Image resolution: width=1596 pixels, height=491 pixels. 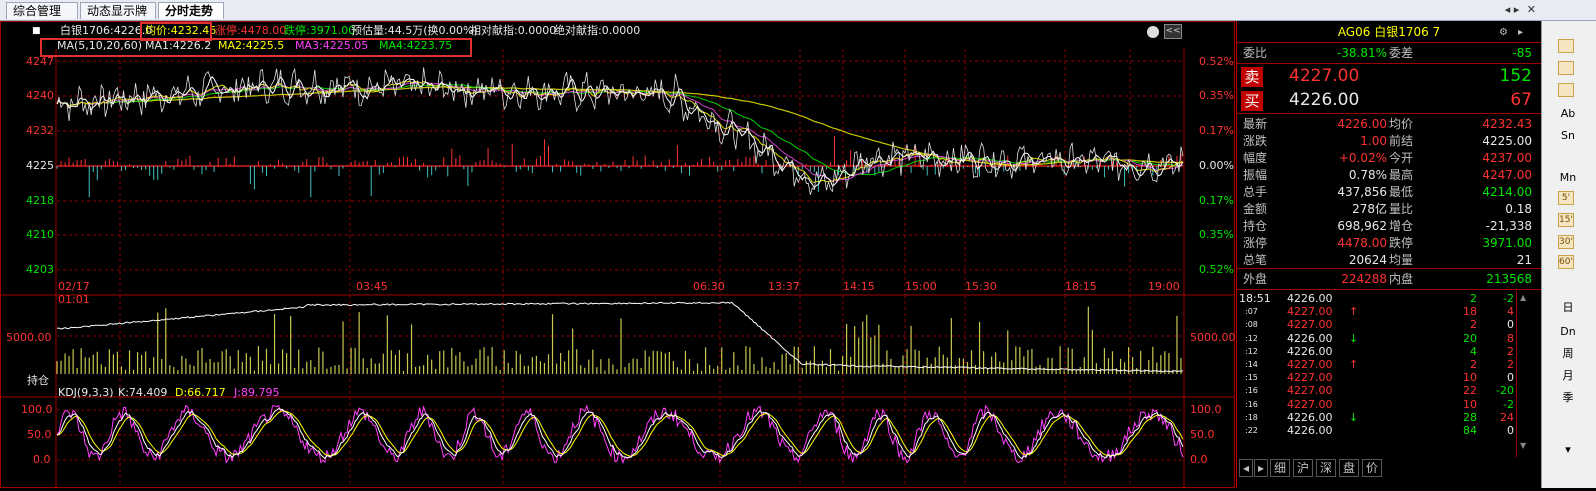 I want to click on tab-pankou: 盘, so click(x=1349, y=468).